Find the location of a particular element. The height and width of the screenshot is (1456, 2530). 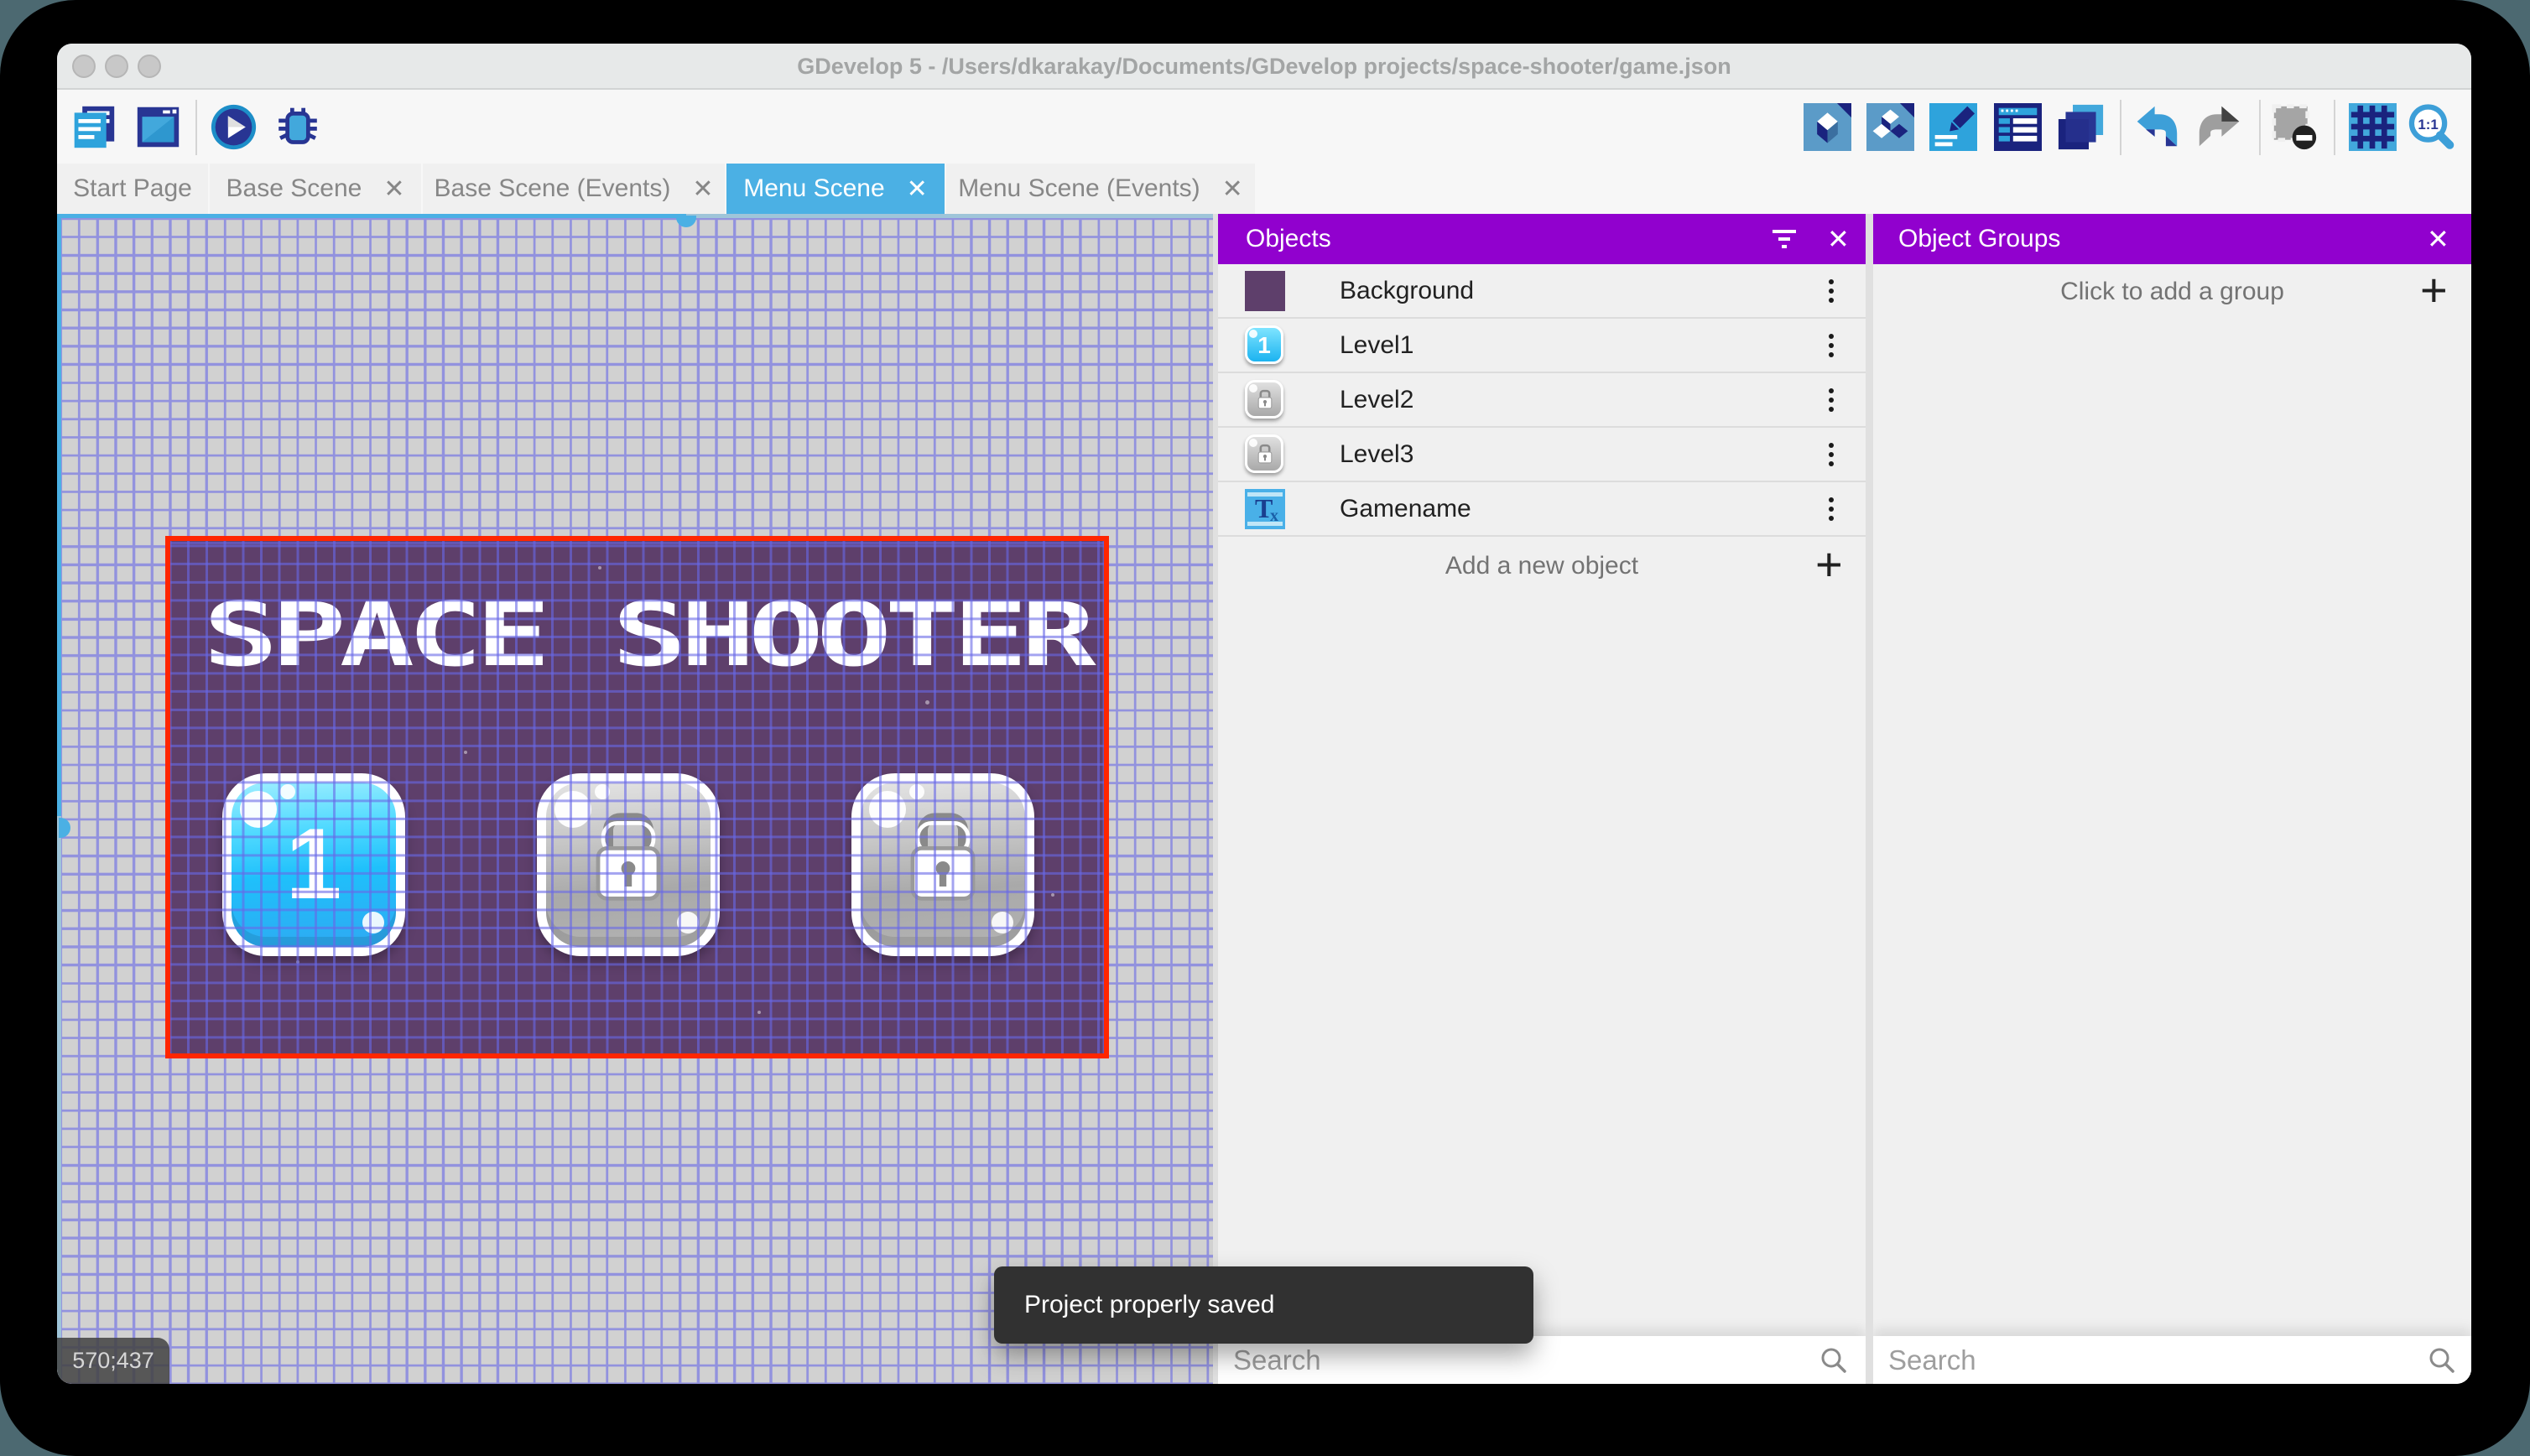

tab-base-scene: Base Scene ✕ is located at coordinates (315, 189).